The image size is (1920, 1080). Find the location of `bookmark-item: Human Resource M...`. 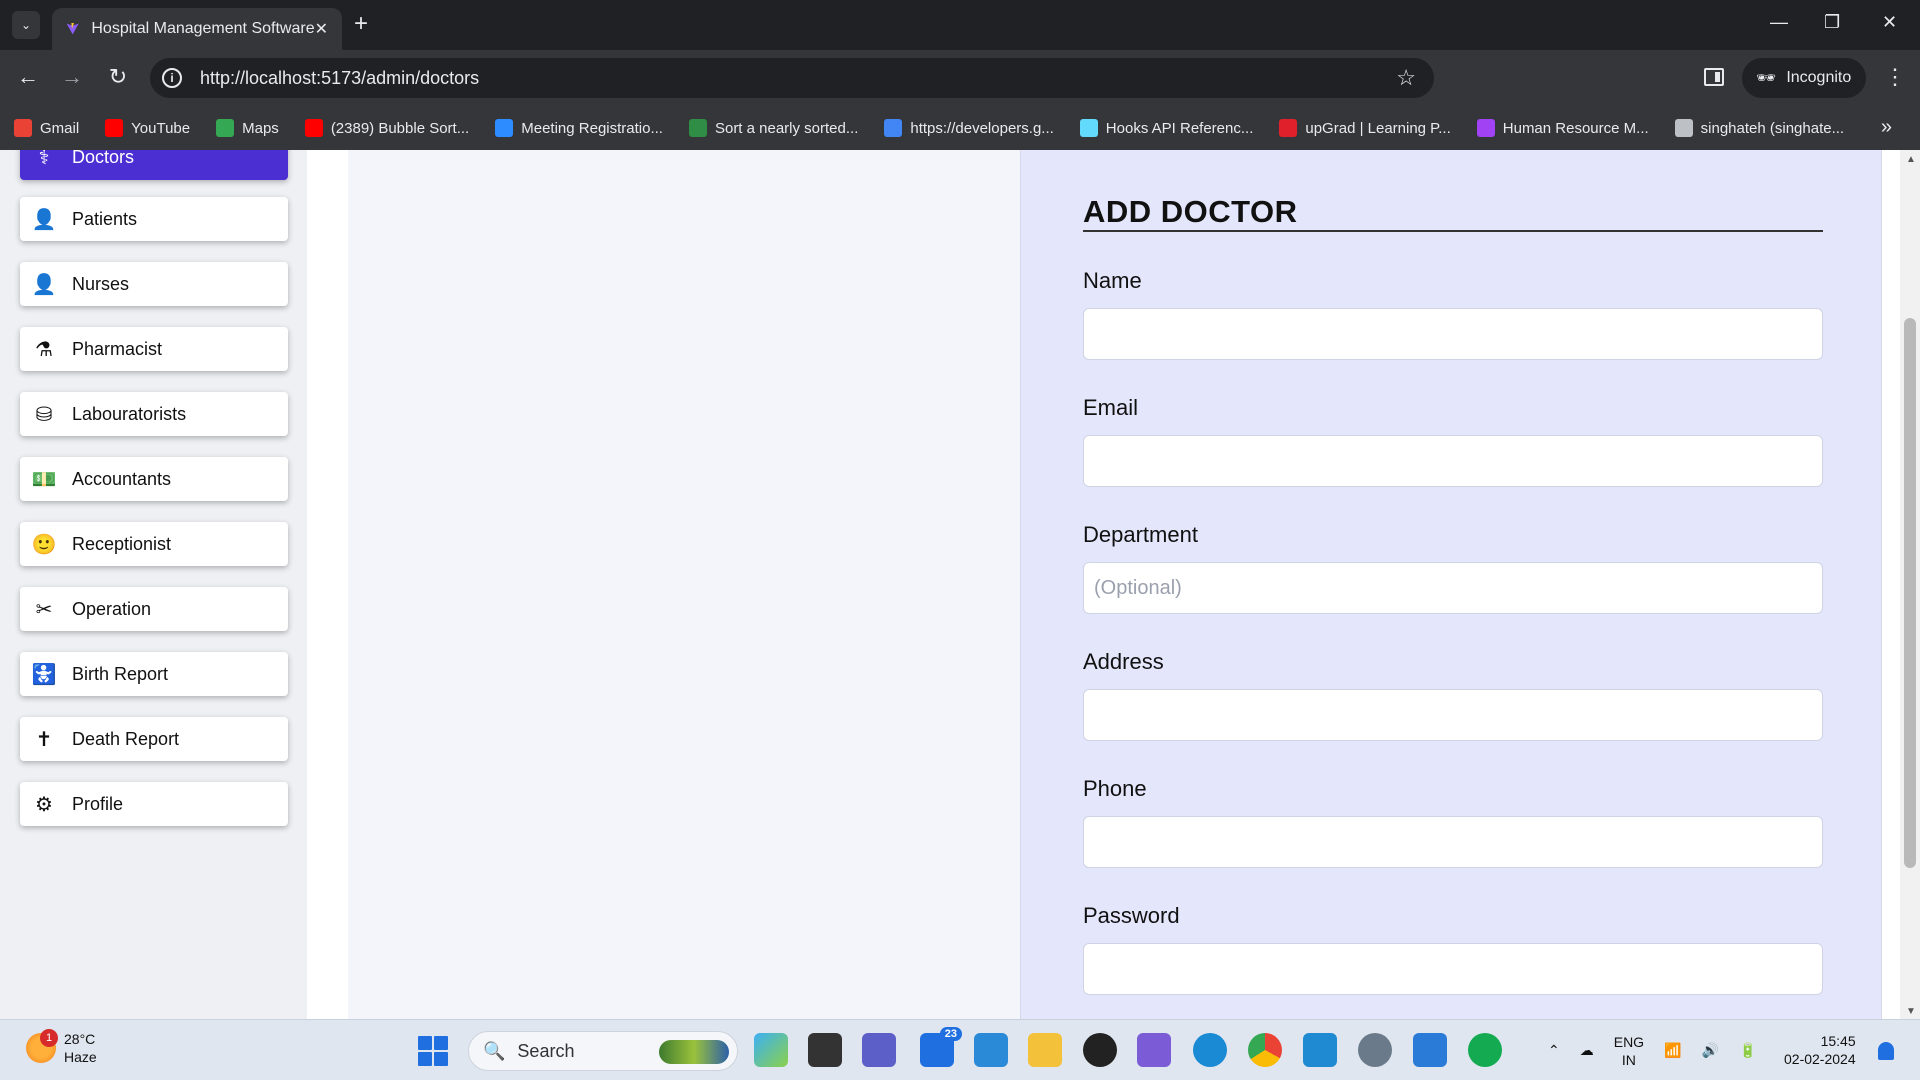

bookmark-item: Human Resource M... is located at coordinates (1562, 128).